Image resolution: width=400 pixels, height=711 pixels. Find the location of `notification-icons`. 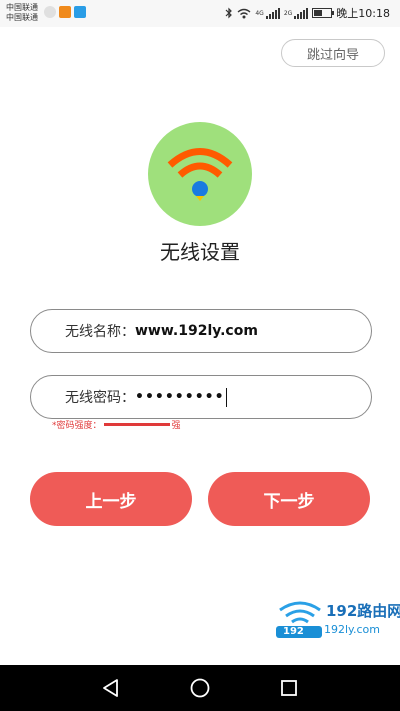

notification-icons is located at coordinates (65, 12).